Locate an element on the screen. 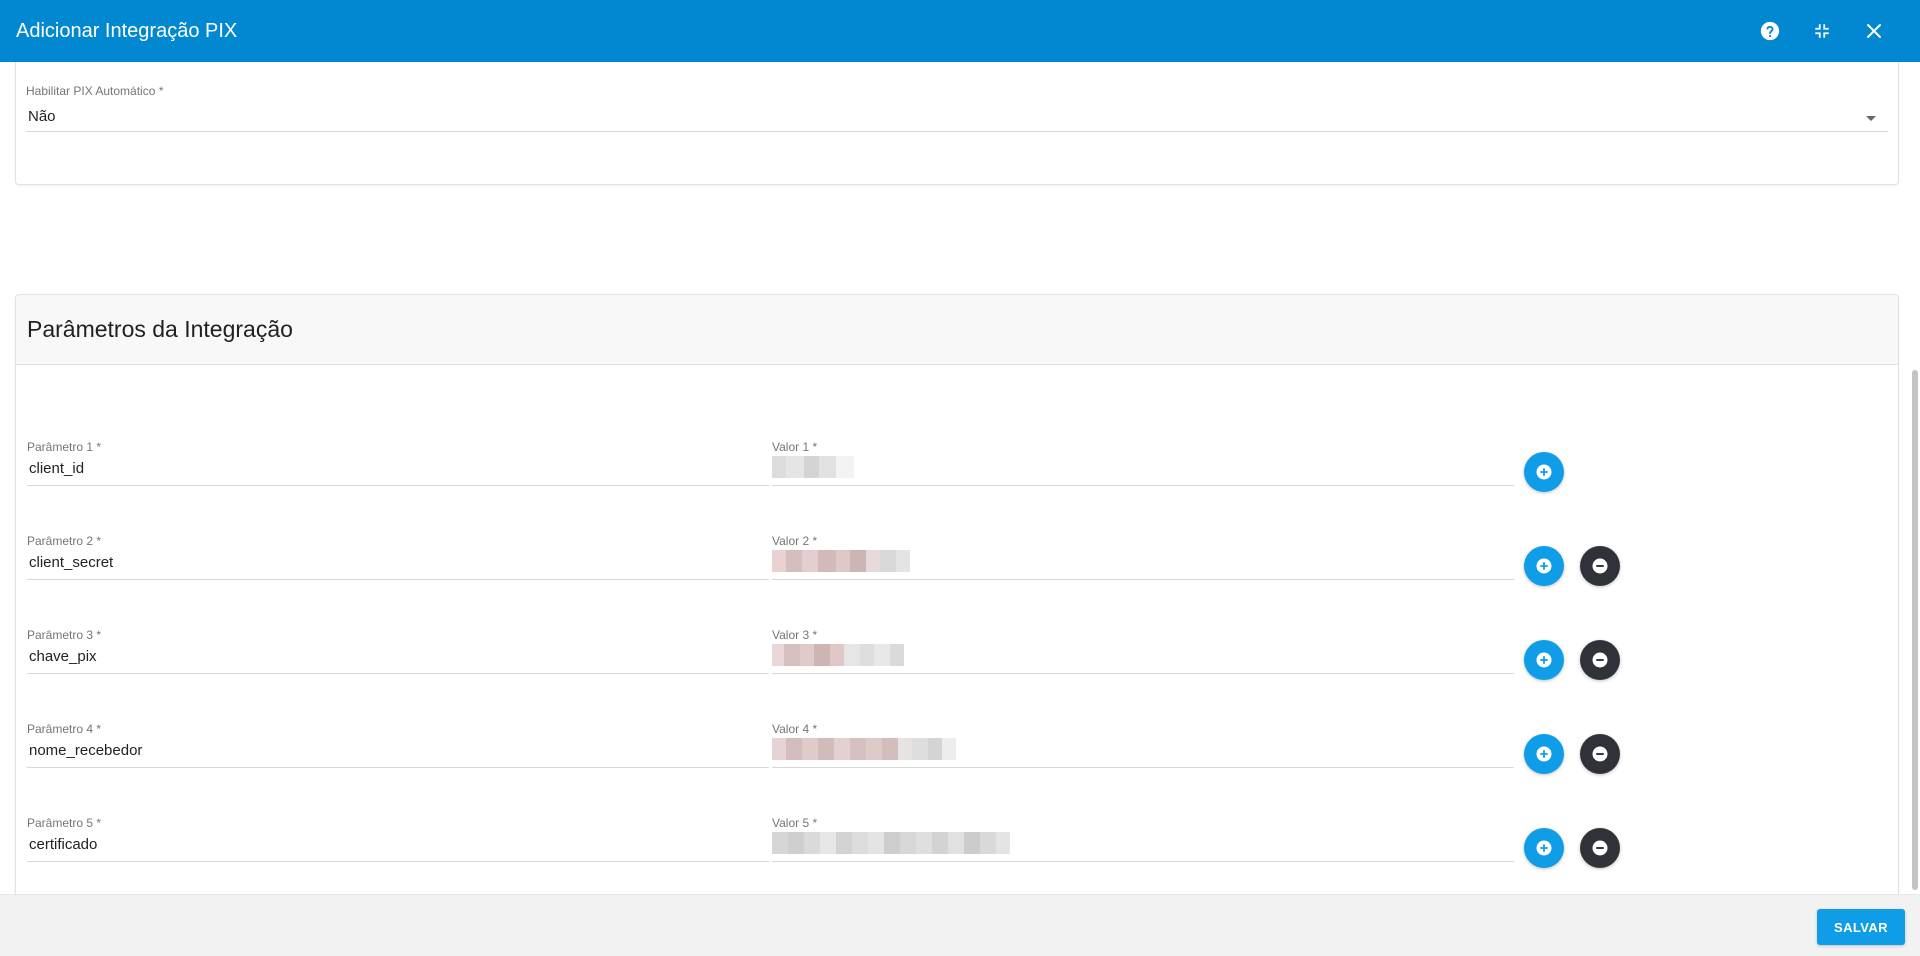 The image size is (1920, 956). param-value: certificado is located at coordinates (63, 844).